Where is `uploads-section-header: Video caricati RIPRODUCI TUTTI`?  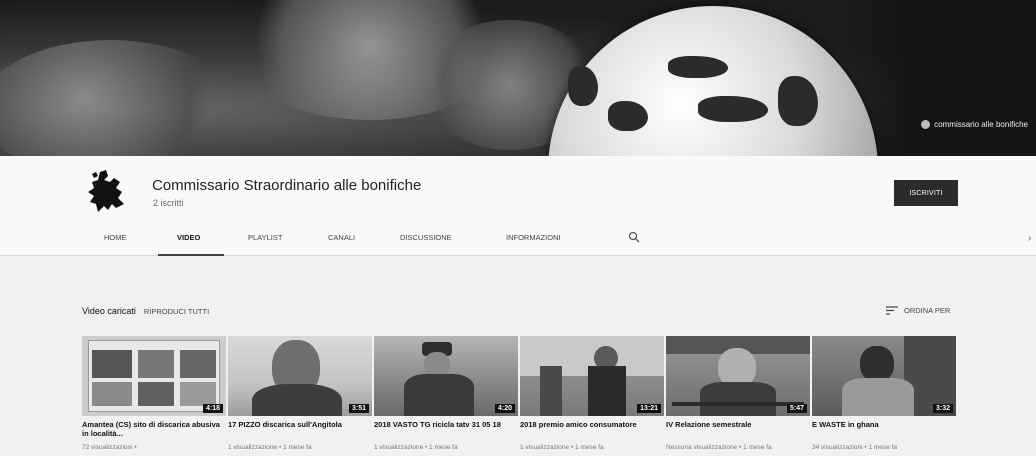 uploads-section-header: Video caricati RIPRODUCI TUTTI is located at coordinates (145, 311).